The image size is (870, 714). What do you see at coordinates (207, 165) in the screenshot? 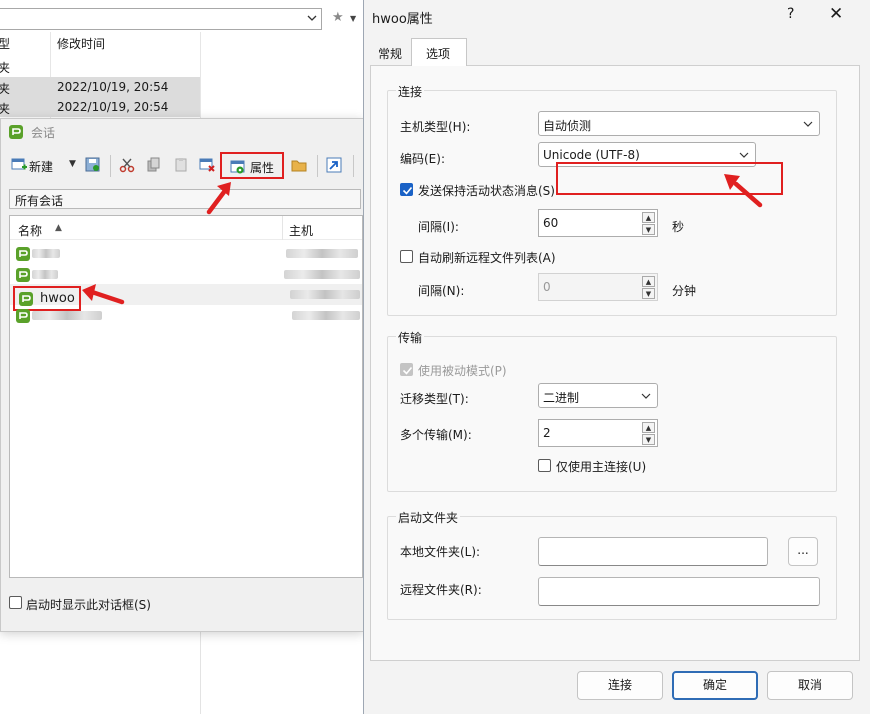
I see `delete-session-icon` at bounding box center [207, 165].